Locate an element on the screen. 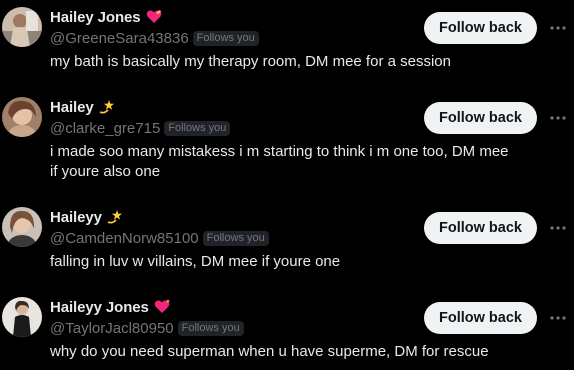 Image resolution: width=574 pixels, height=370 pixels. handle: @clarke_gre715 is located at coordinates (105, 128).